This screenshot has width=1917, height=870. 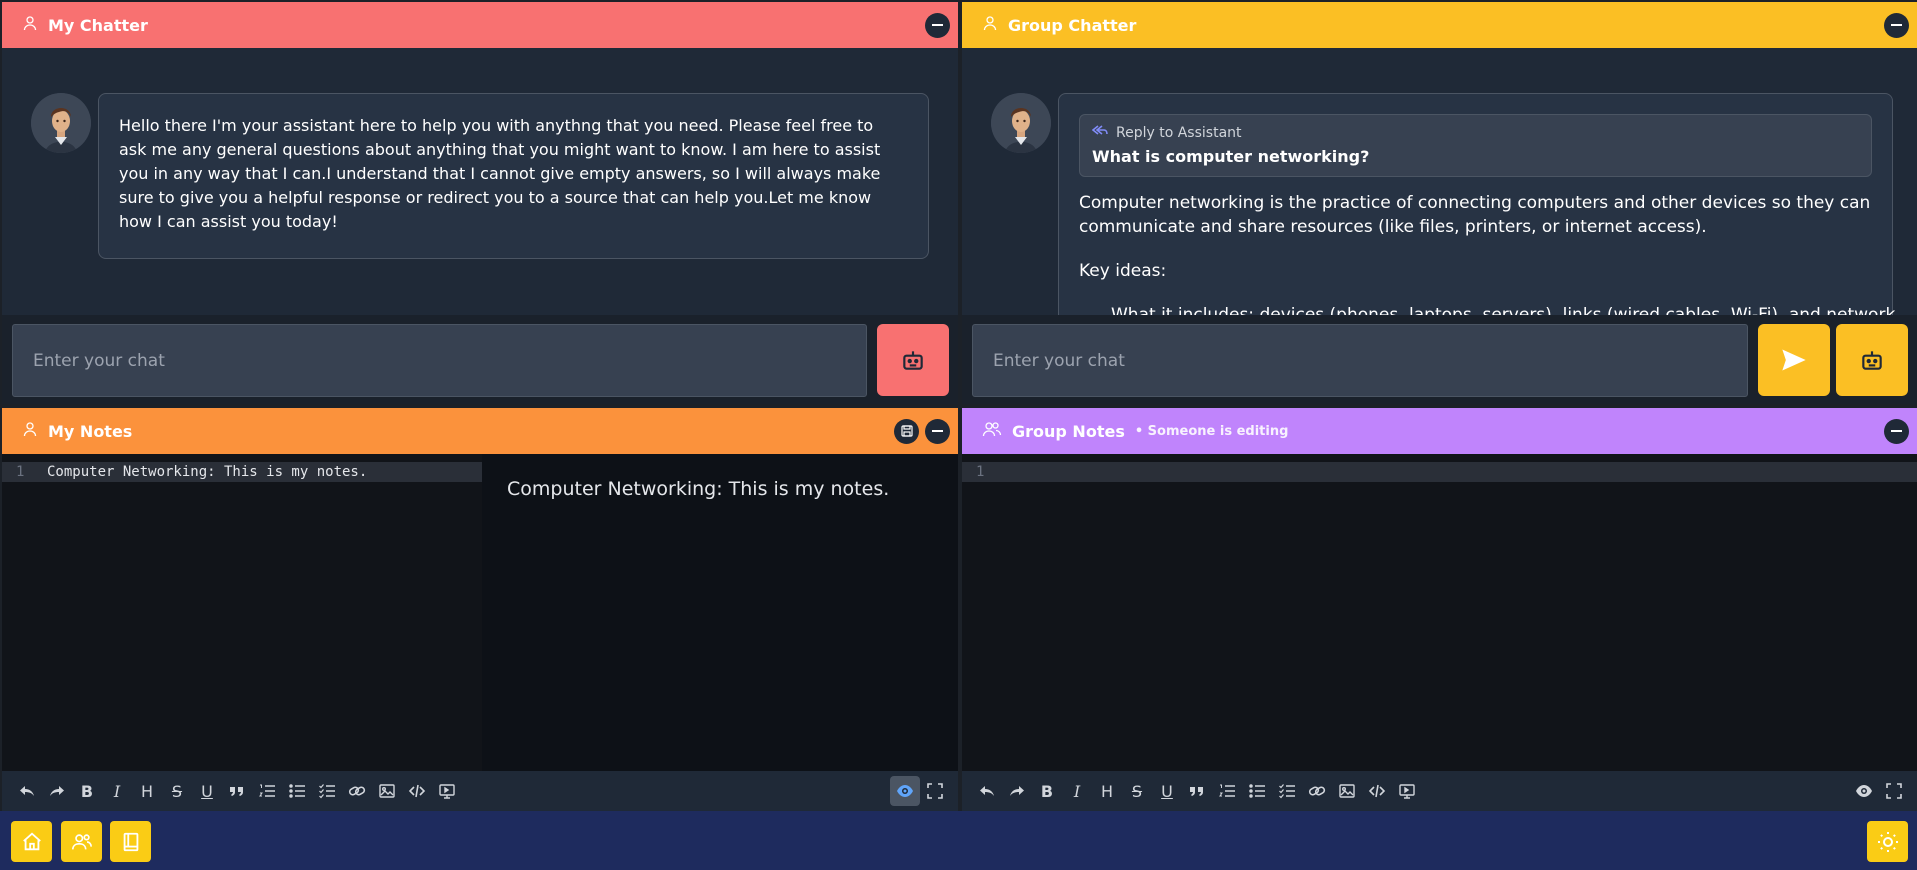 I want to click on save-button, so click(x=906, y=431).